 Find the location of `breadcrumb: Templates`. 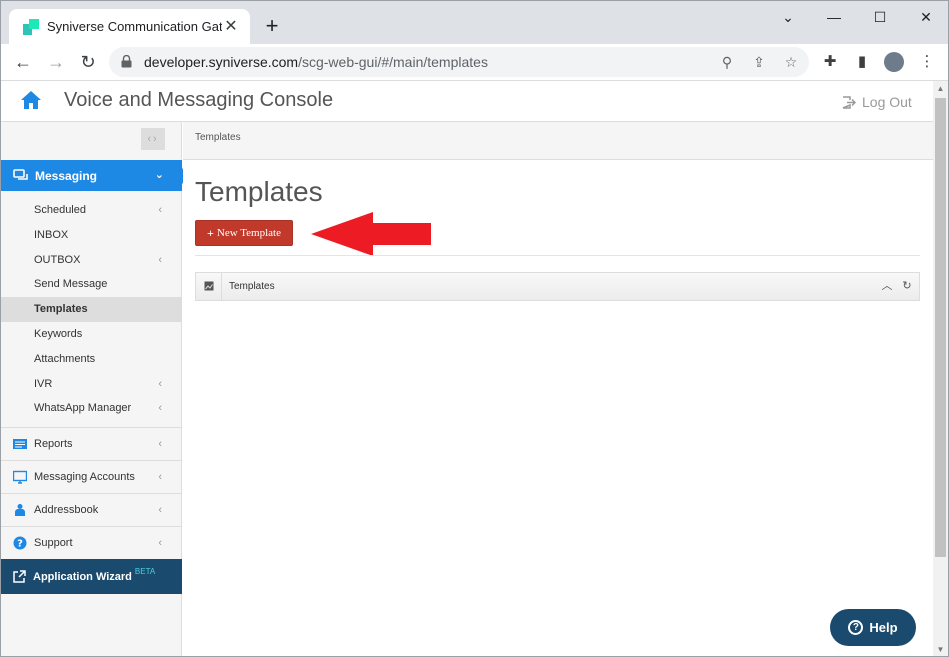

breadcrumb: Templates is located at coordinates (218, 137).